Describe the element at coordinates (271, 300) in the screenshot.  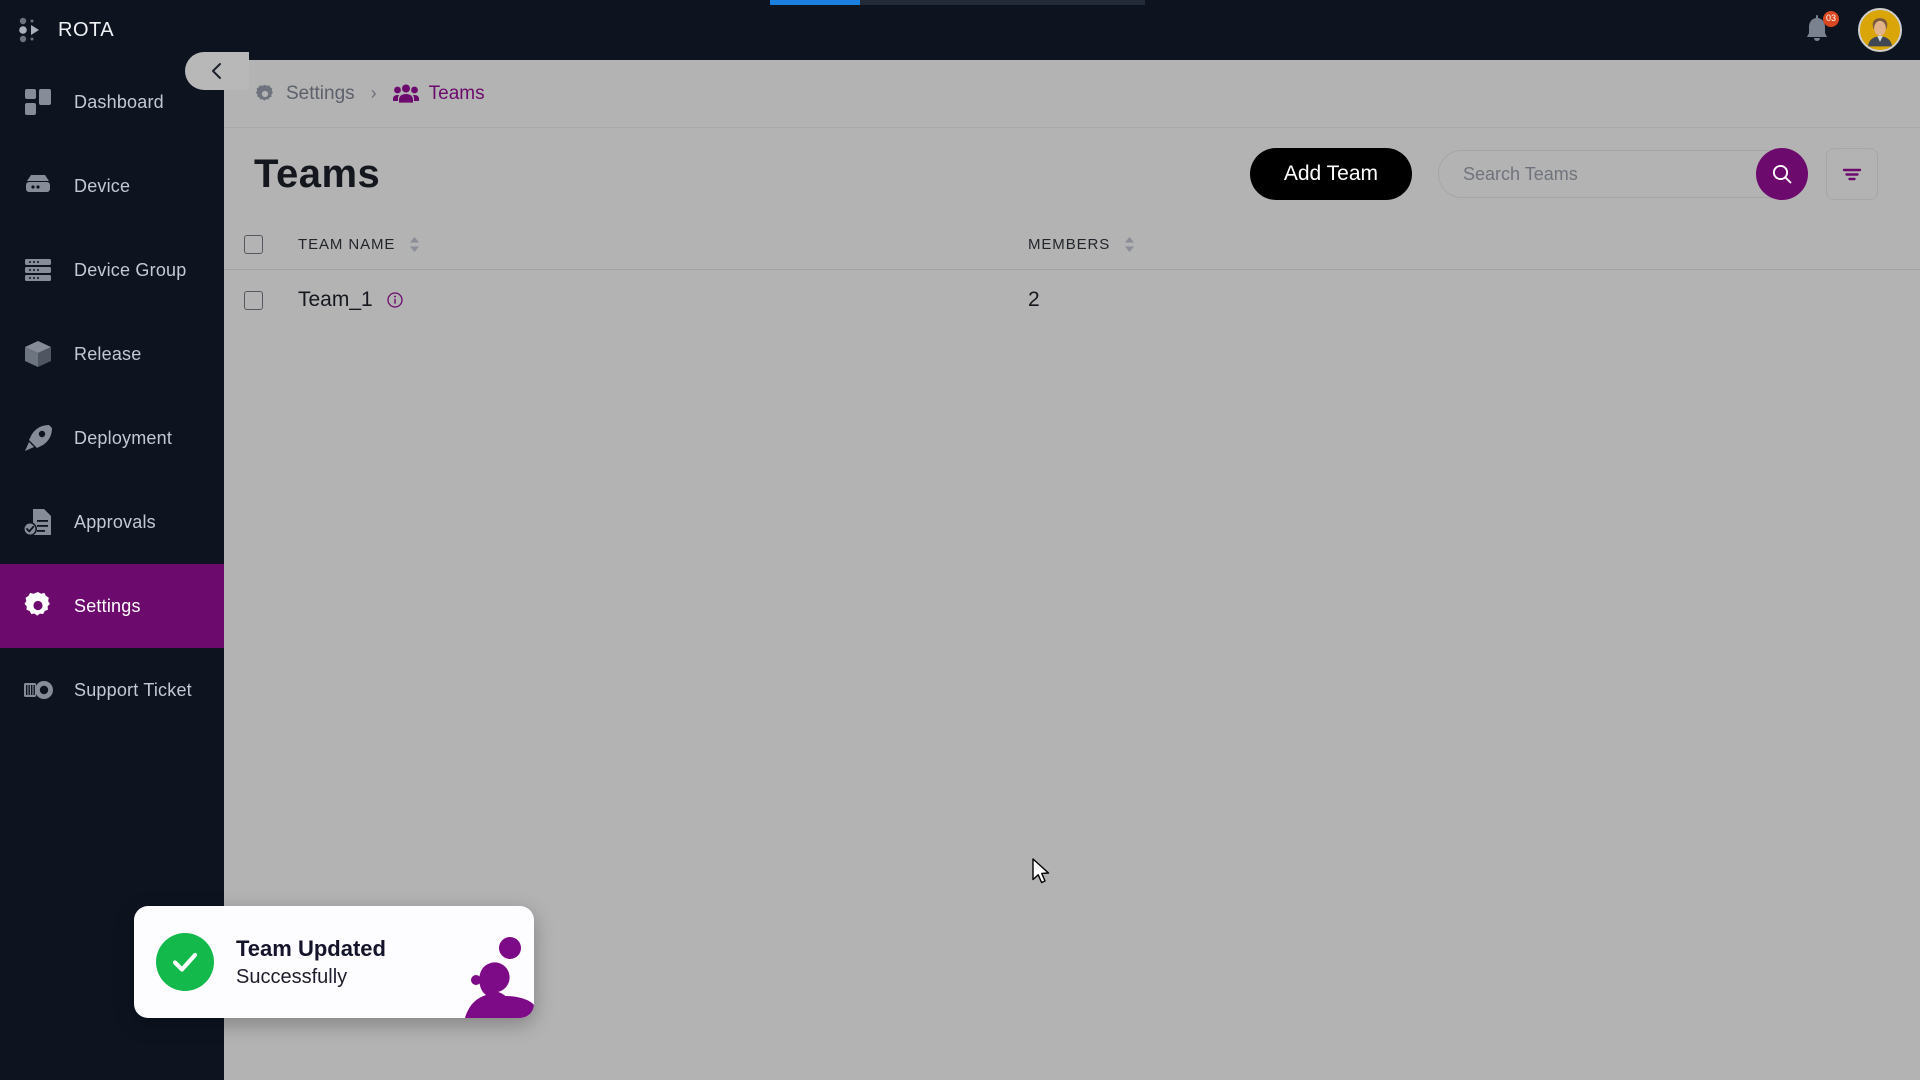
I see `row-select-cell` at that location.